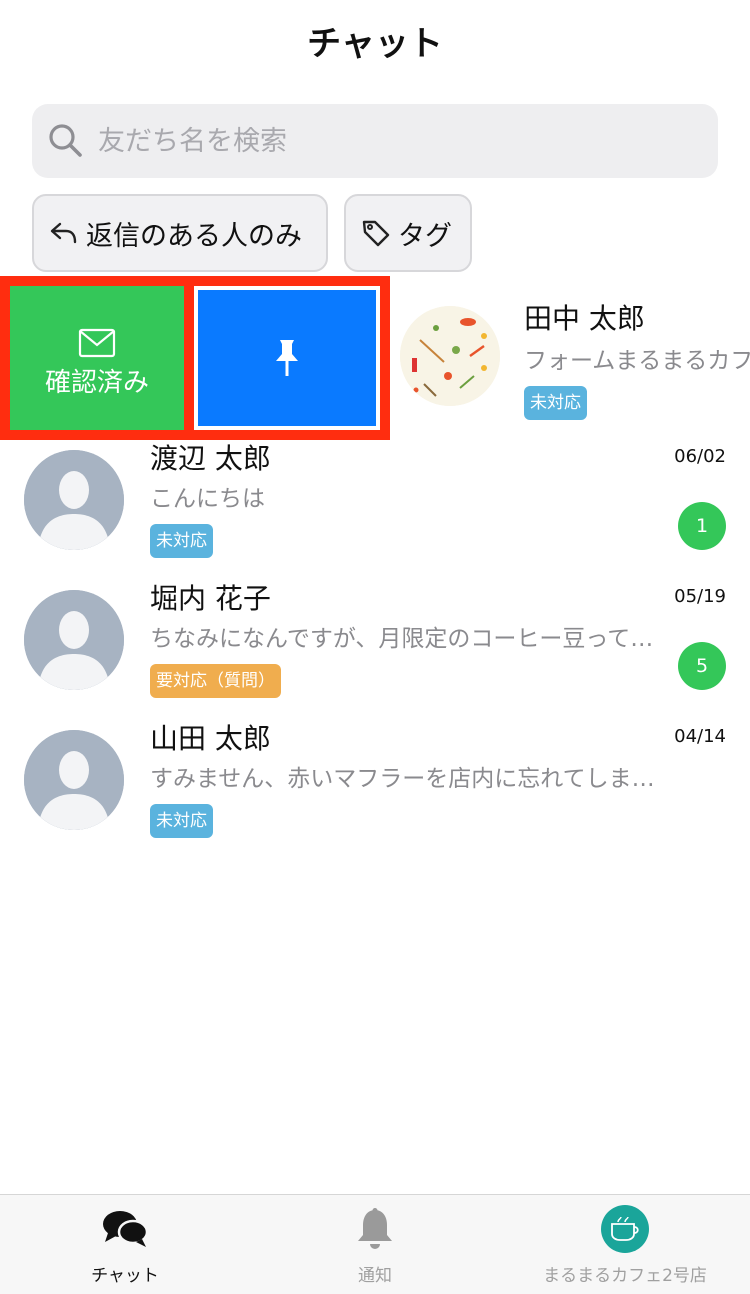 This screenshot has height=1294, width=750. I want to click on chat-bubbles-icon, so click(125, 1229).